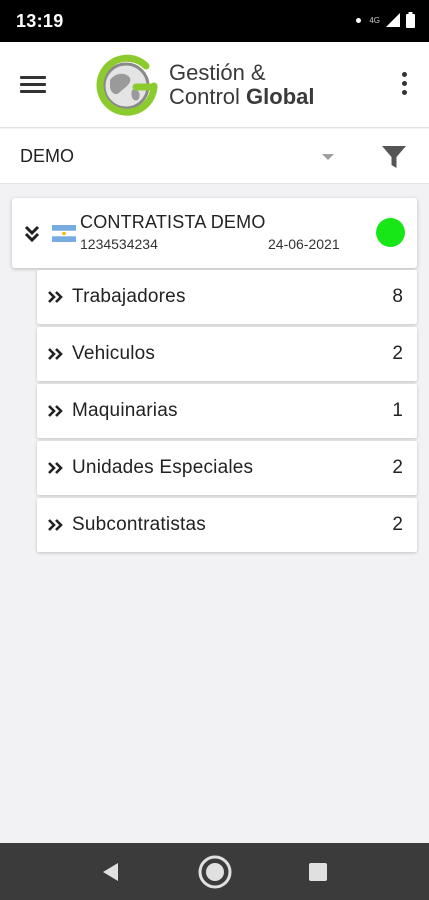 The width and height of the screenshot is (429, 900). What do you see at coordinates (328, 157) in the screenshot?
I see `dropdown-caret-icon` at bounding box center [328, 157].